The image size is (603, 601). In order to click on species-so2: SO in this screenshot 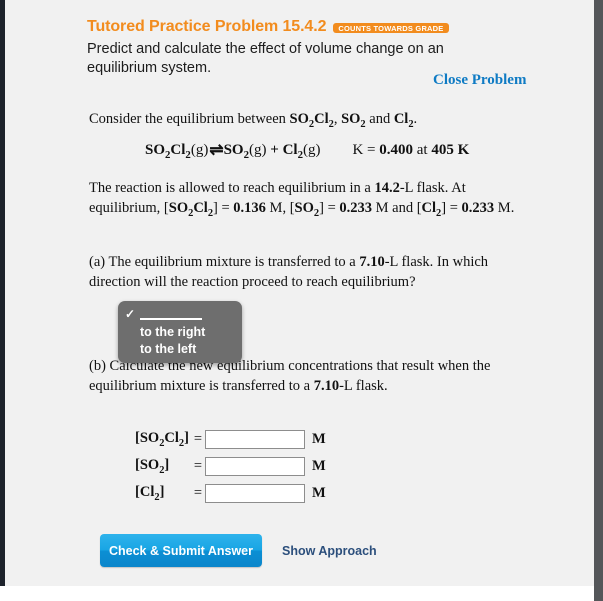, I will do `click(351, 119)`.